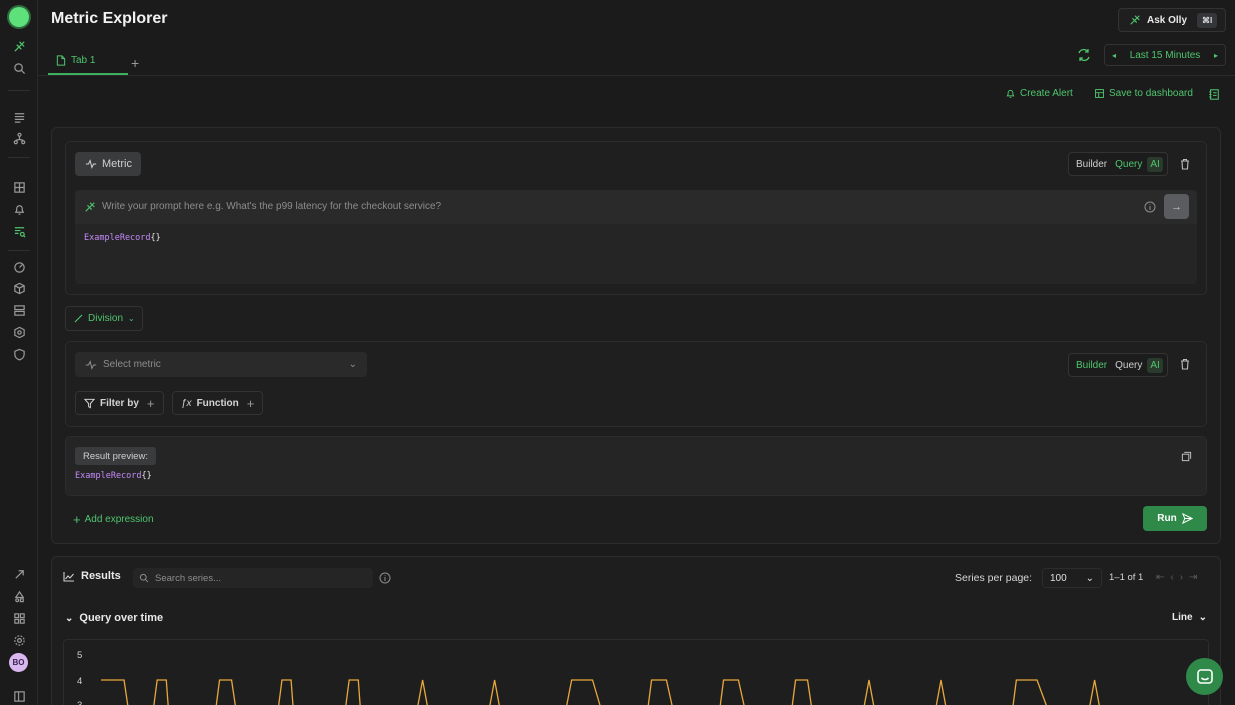 Image resolution: width=1235 pixels, height=705 pixels. I want to click on query-code: ExampleRecord{}, so click(122, 238).